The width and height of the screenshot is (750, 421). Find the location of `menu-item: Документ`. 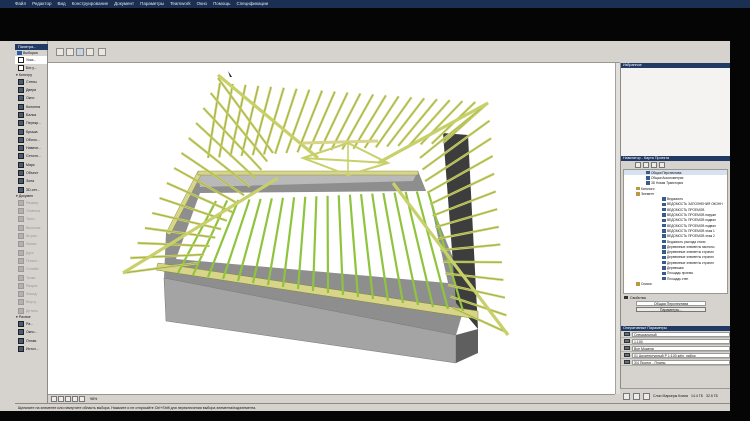

menu-item: Документ is located at coordinates (124, 4).